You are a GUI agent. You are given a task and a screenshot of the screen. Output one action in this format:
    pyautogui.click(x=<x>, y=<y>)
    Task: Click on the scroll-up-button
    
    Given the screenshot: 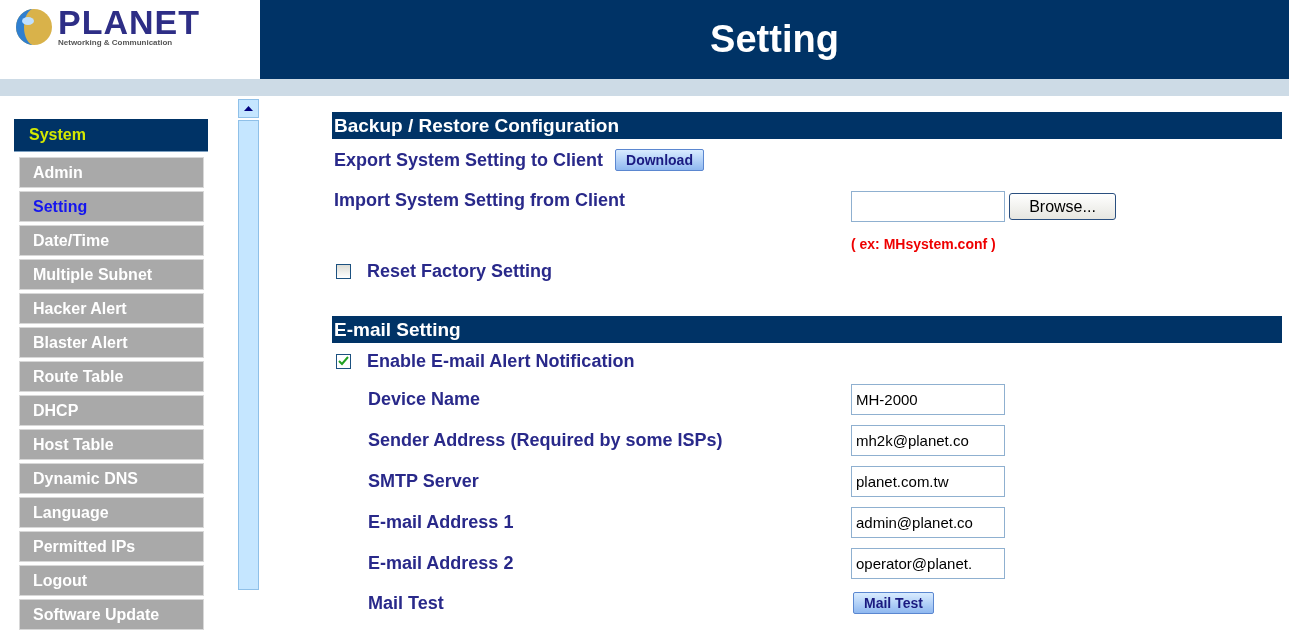 What is the action you would take?
    pyautogui.click(x=248, y=108)
    